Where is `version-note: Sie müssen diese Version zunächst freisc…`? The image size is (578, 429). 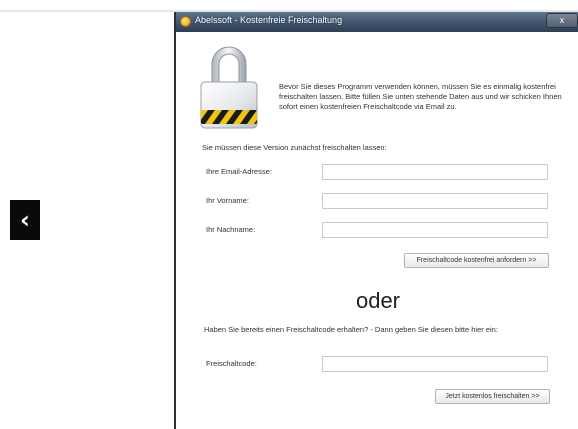 version-note: Sie müssen diese Version zunächst freisc… is located at coordinates (294, 147).